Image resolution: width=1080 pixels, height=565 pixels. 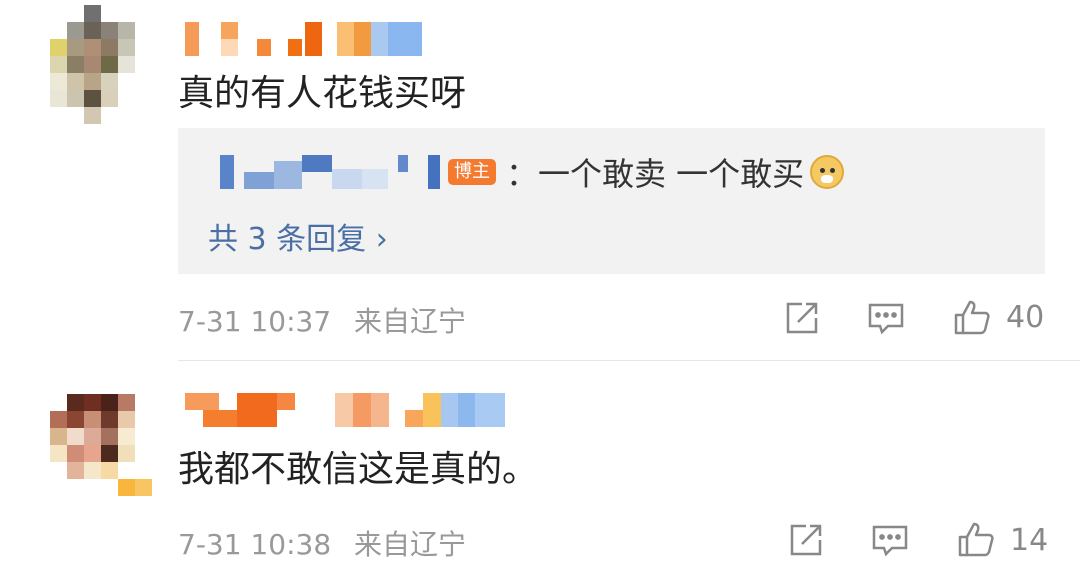 I want to click on like-count: 14, so click(x=1029, y=540).